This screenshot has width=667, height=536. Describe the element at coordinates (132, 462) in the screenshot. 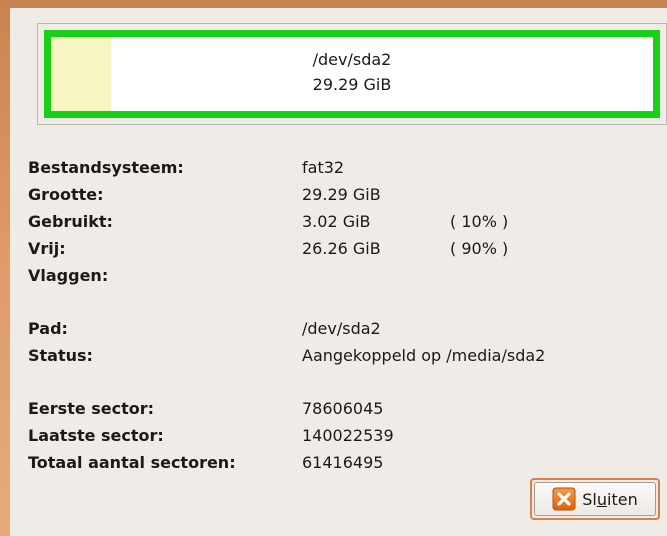

I see `total-sectors-label: Totaal aantal sectoren:` at that location.